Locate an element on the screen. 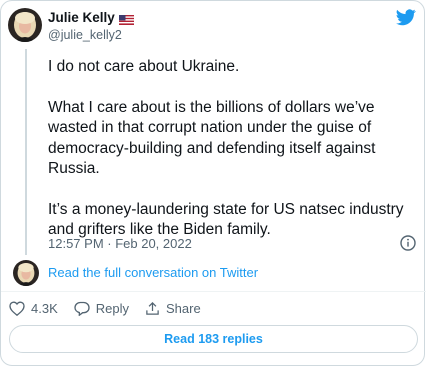  thread-line is located at coordinates (26, 152).